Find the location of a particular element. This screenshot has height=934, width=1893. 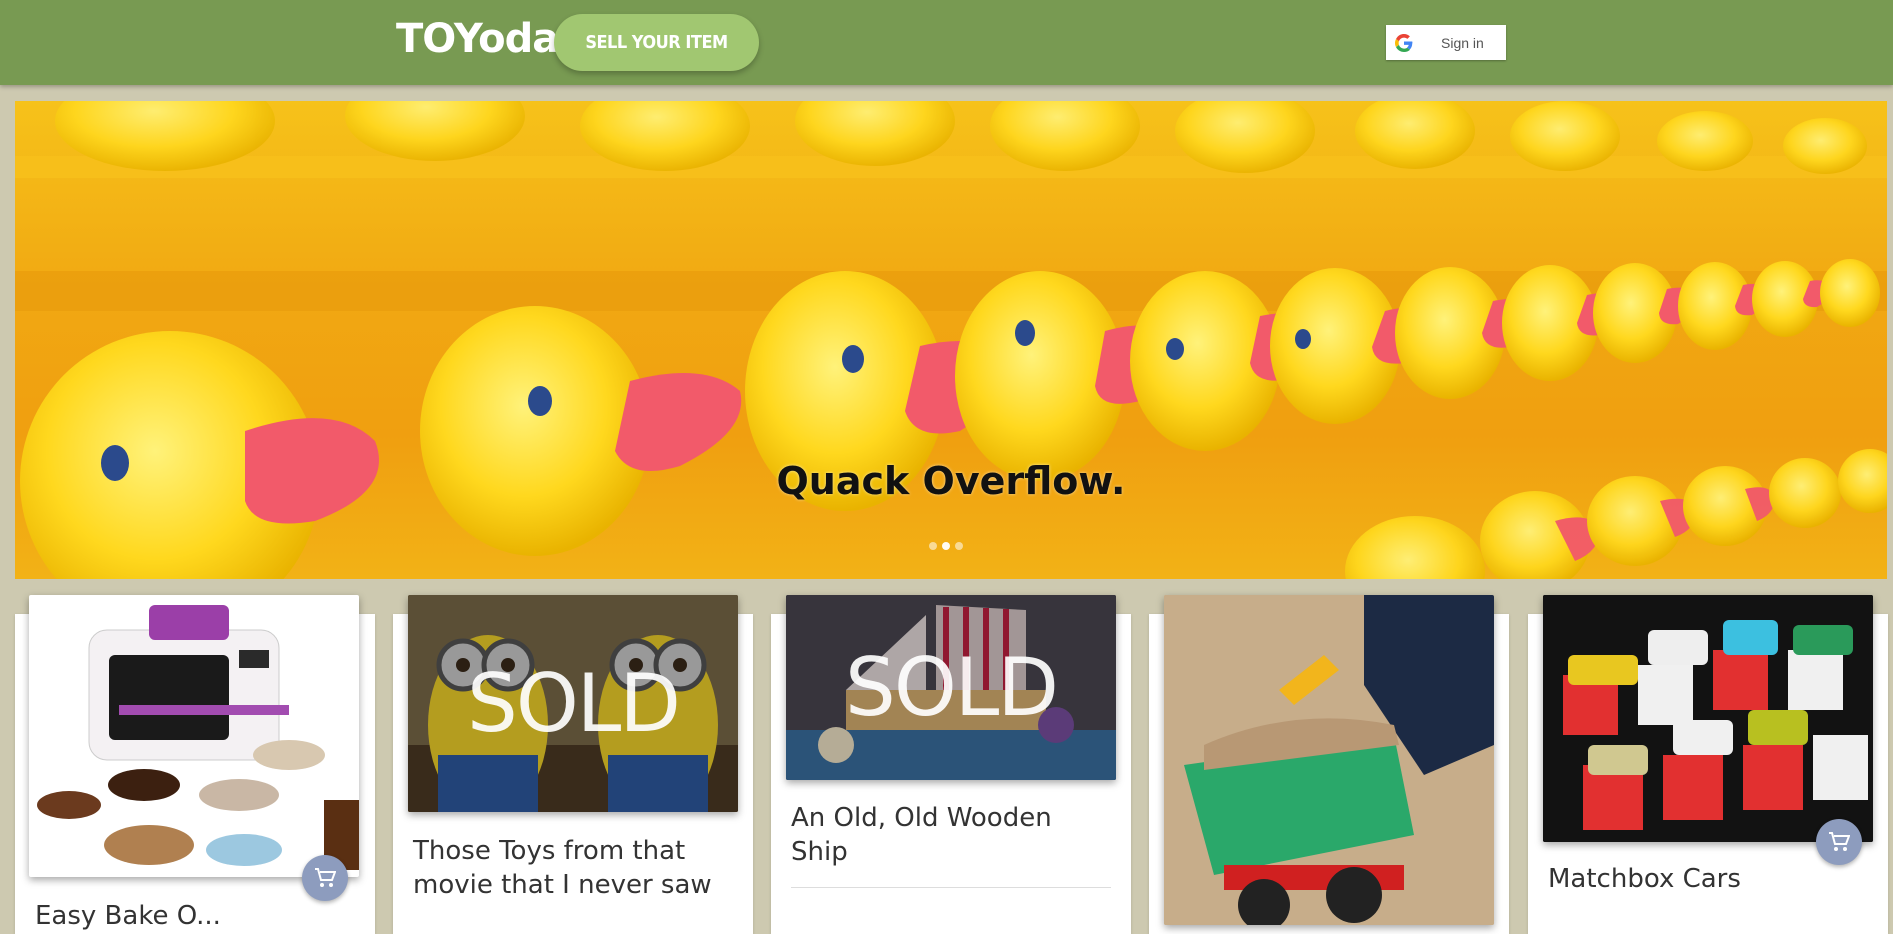

google-icon is located at coordinates (1404, 42).